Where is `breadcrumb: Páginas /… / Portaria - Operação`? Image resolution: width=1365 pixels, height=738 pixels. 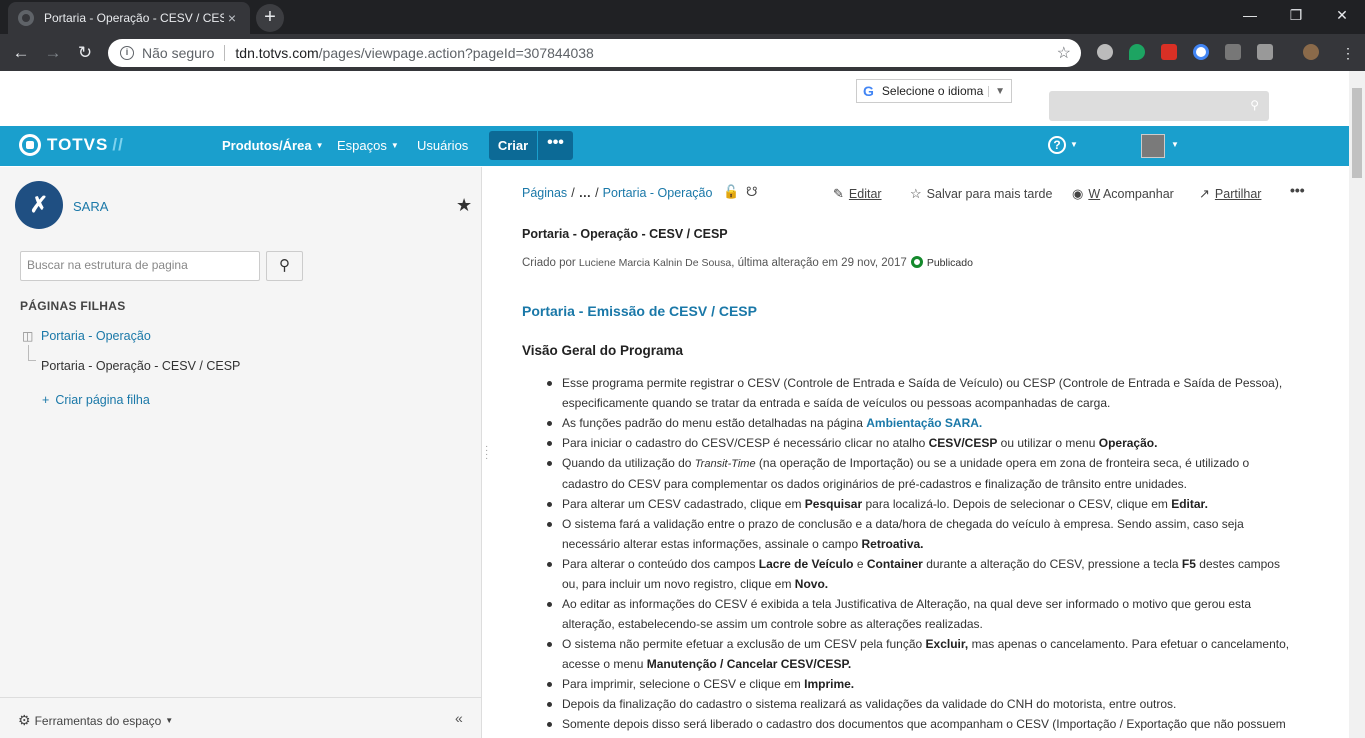
breadcrumb: Páginas /… / Portaria - Operação is located at coordinates (617, 193).